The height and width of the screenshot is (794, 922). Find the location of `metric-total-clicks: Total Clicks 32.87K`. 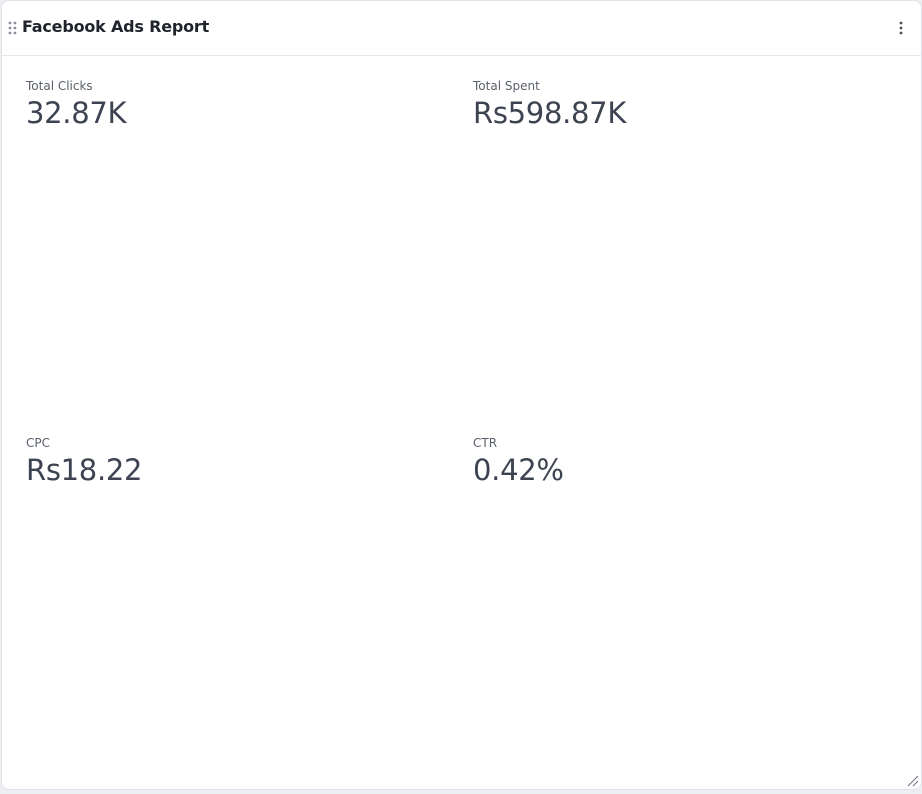

metric-total-clicks: Total Clicks 32.87K is located at coordinates (76, 104).